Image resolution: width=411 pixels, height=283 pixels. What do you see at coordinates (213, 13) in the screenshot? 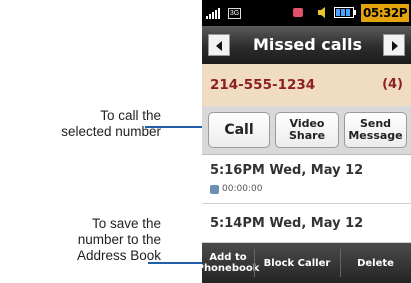
I see `signal-icon` at bounding box center [213, 13].